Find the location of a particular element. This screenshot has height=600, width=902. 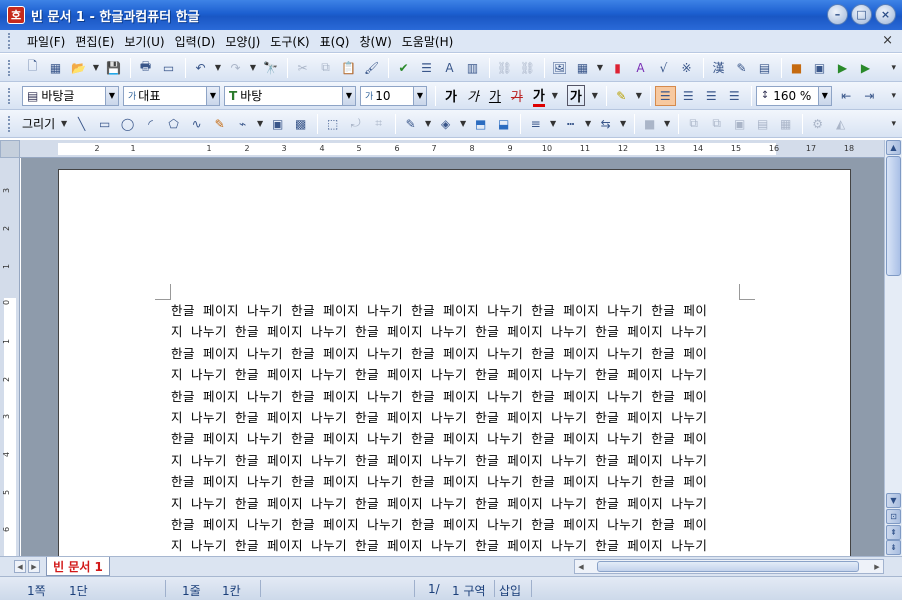

print-icon: 🖶 is located at coordinates (145, 68).